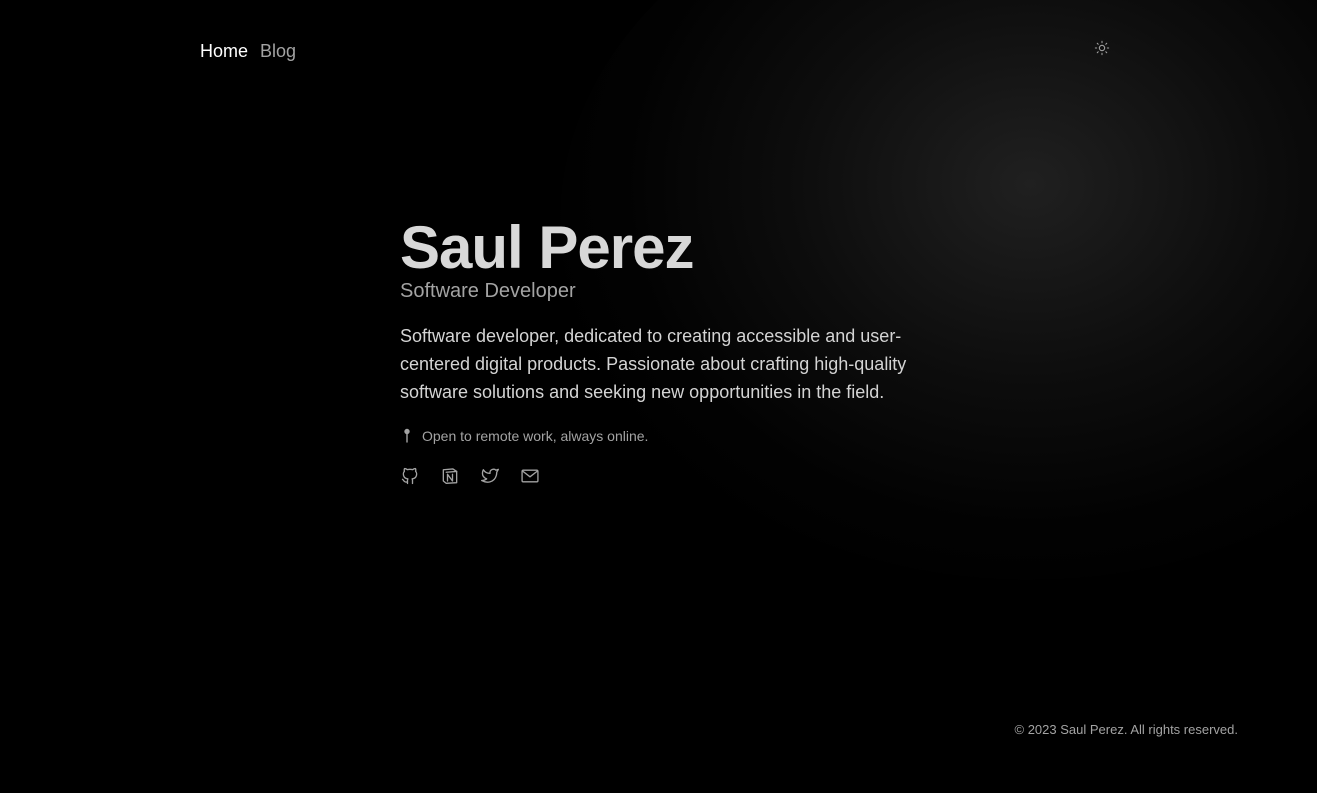  What do you see at coordinates (660, 476) in the screenshot?
I see `social-links` at bounding box center [660, 476].